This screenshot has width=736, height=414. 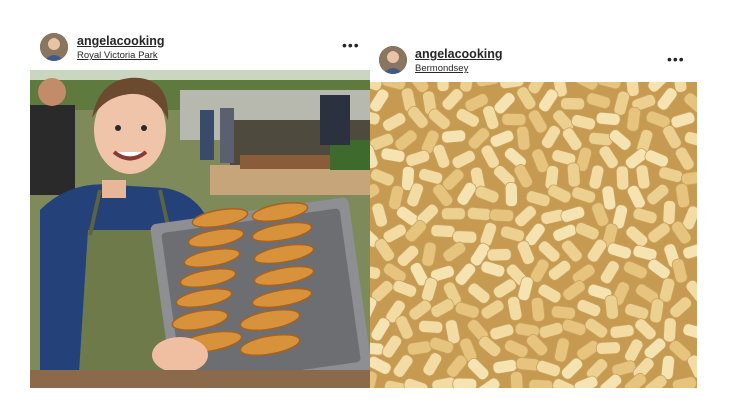 What do you see at coordinates (441, 68) in the screenshot?
I see `location-link: Bermondsey` at bounding box center [441, 68].